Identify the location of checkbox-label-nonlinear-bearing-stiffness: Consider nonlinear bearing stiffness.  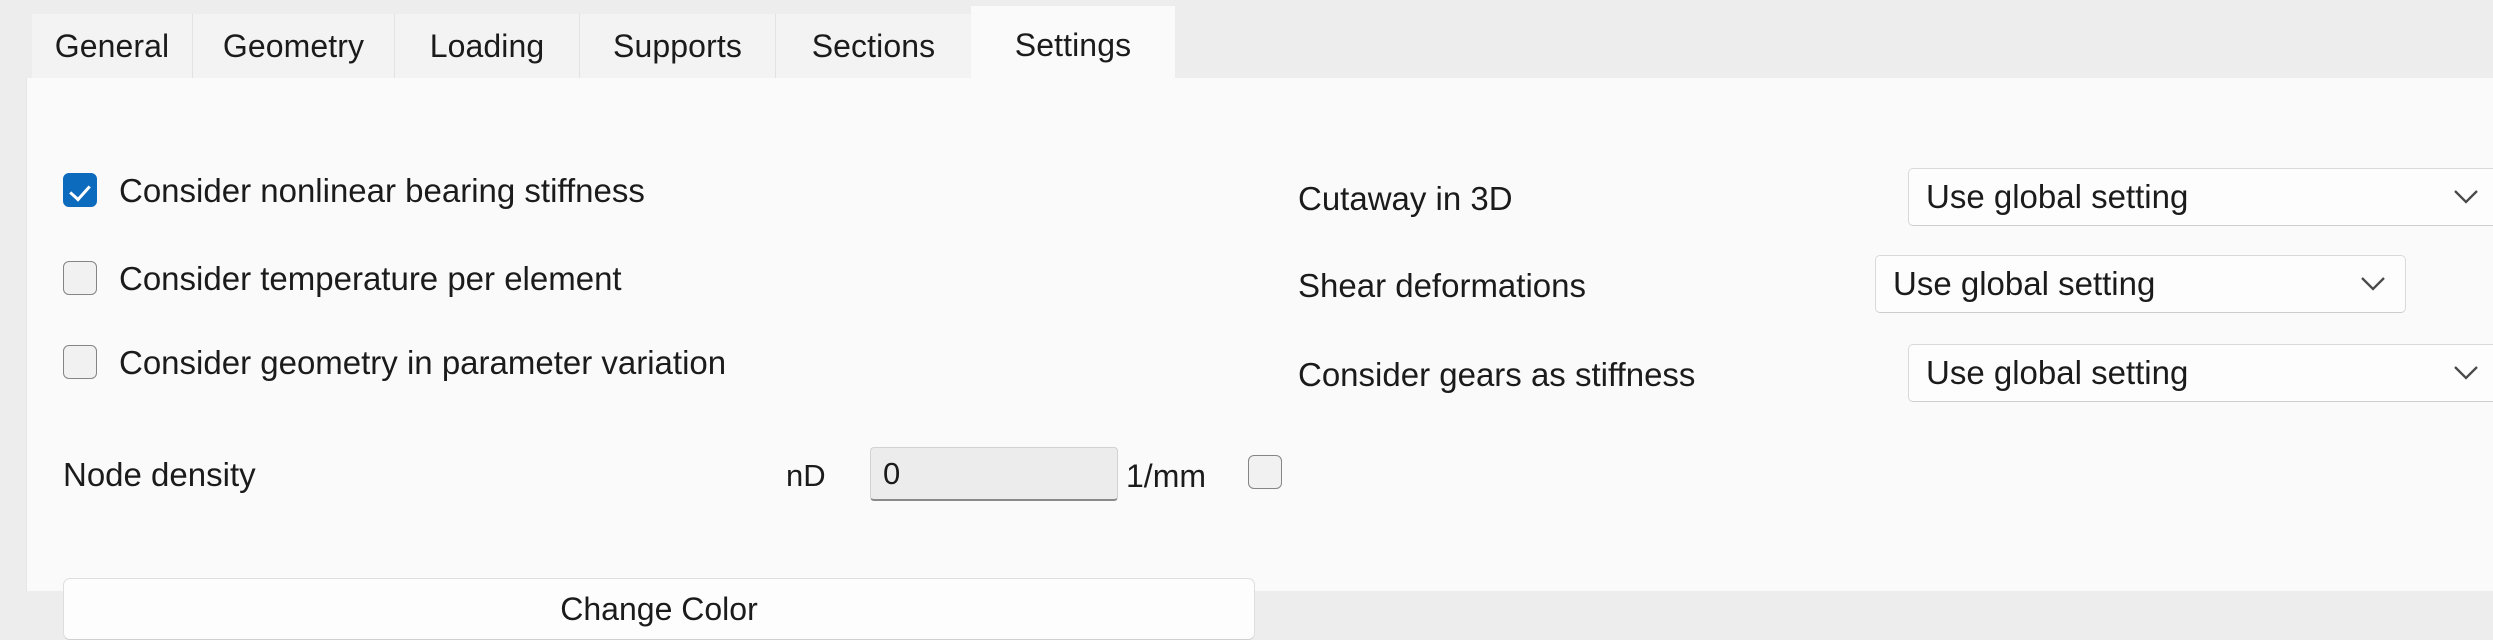
(382, 190).